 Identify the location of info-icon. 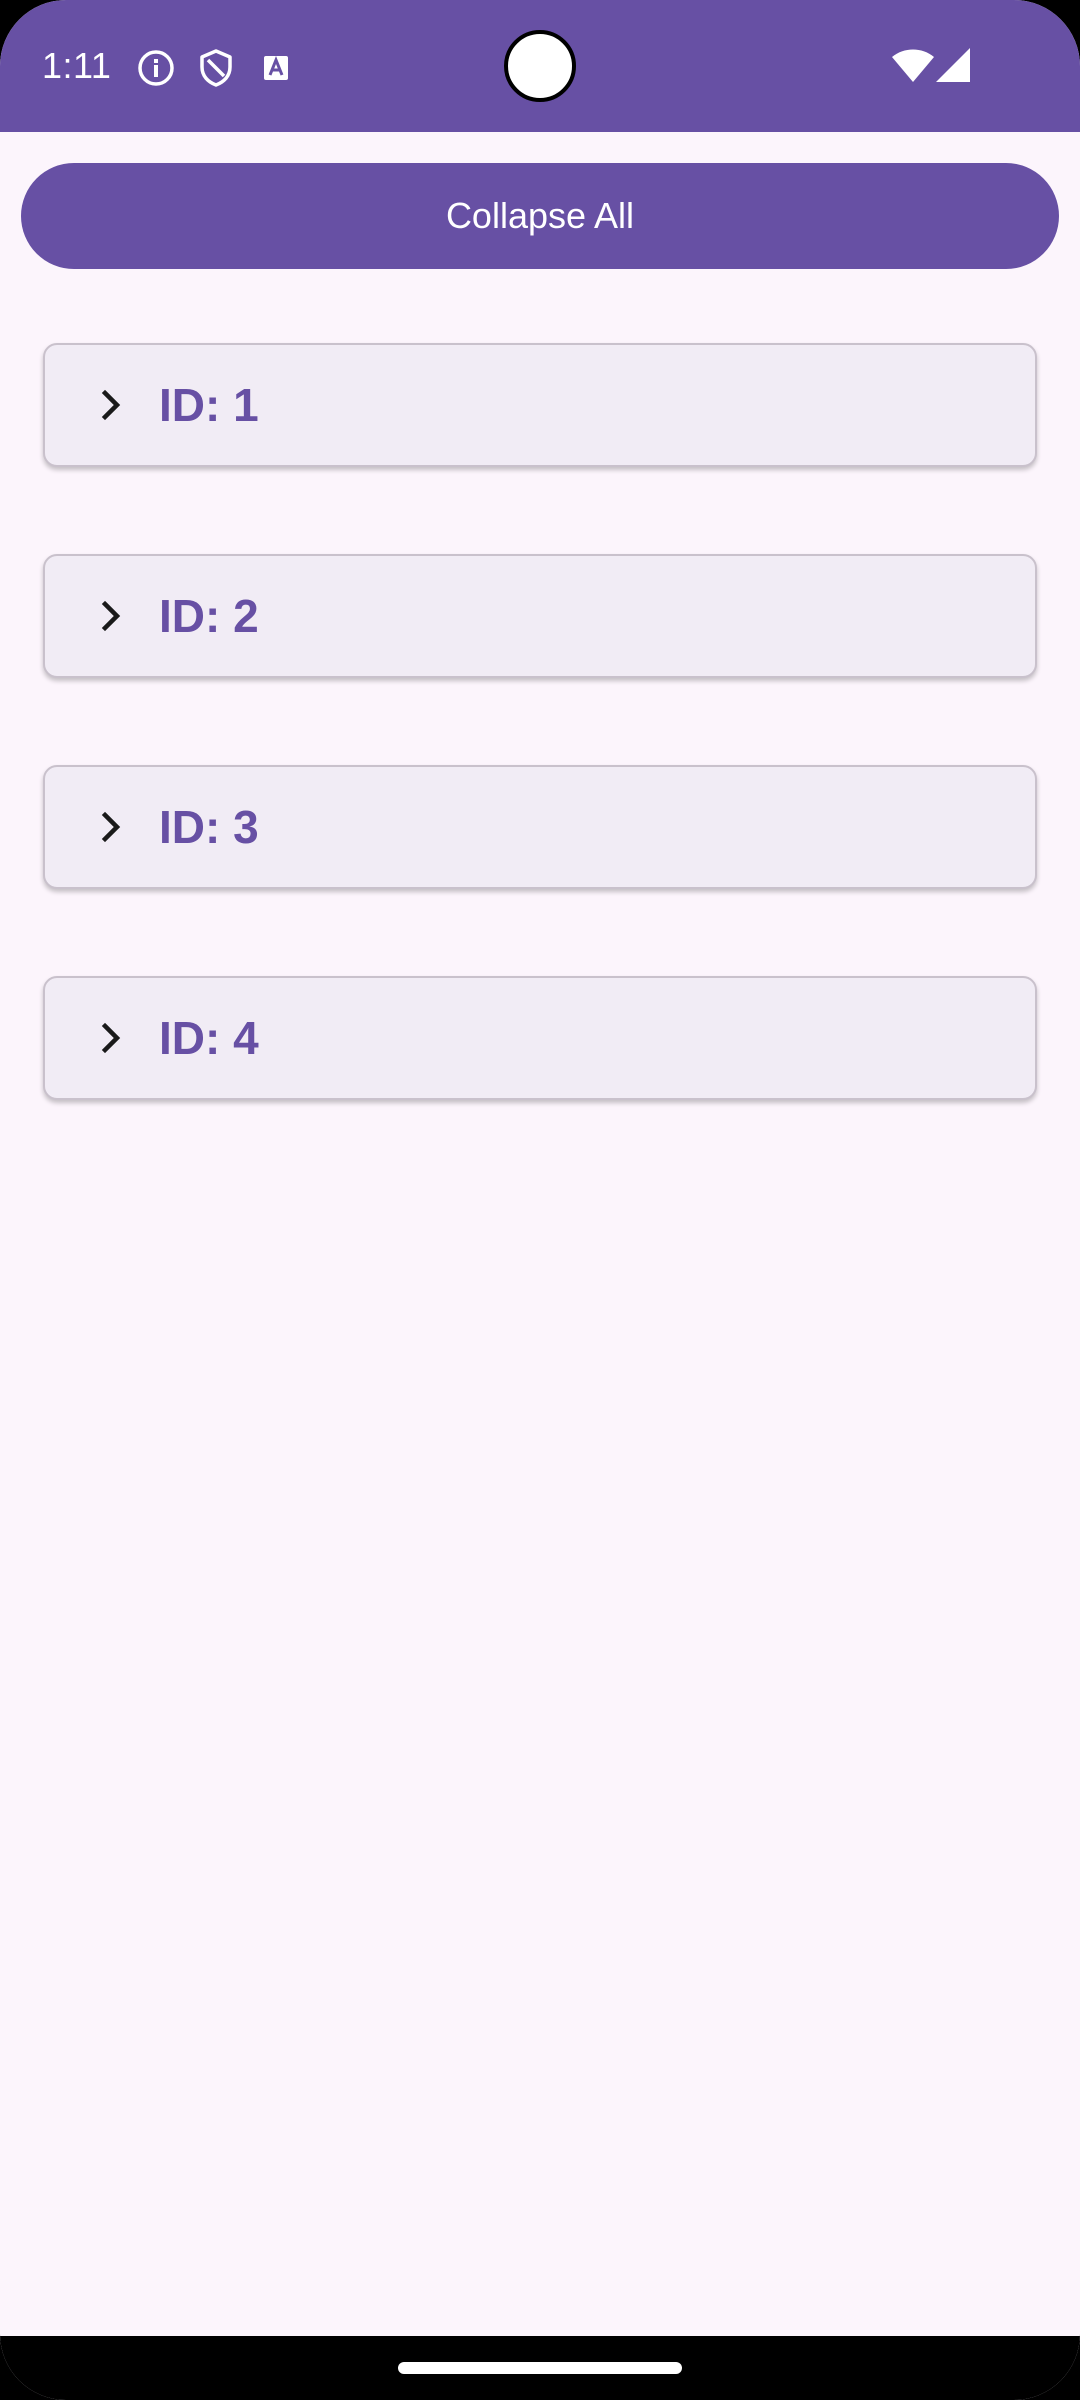
(156, 68).